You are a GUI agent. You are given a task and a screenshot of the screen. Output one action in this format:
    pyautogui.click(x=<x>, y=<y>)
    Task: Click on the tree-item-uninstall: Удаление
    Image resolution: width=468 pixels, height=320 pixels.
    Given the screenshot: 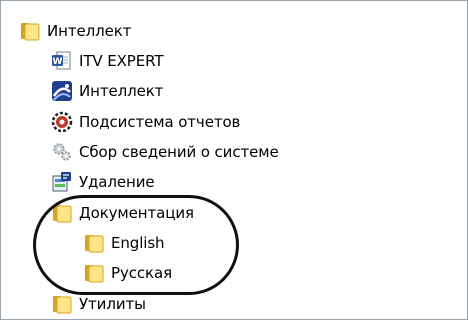 What is the action you would take?
    pyautogui.click(x=103, y=182)
    